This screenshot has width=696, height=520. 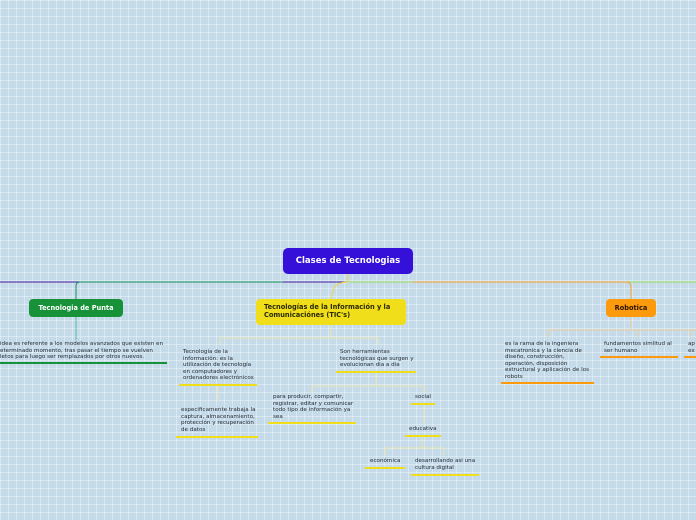 I want to click on underline-social, so click(x=423, y=404).